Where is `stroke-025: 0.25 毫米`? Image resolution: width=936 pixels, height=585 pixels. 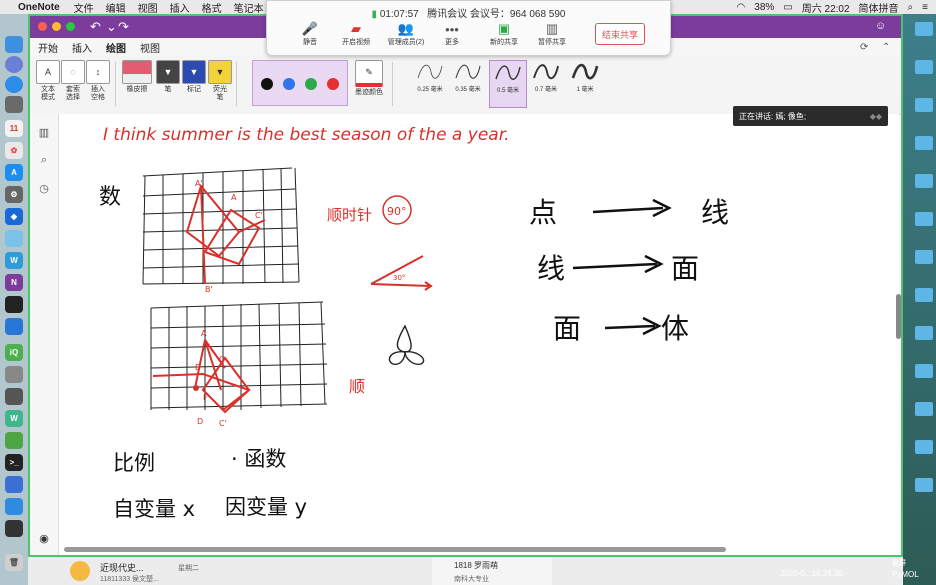
stroke-025: 0.25 毫米 is located at coordinates (430, 83).